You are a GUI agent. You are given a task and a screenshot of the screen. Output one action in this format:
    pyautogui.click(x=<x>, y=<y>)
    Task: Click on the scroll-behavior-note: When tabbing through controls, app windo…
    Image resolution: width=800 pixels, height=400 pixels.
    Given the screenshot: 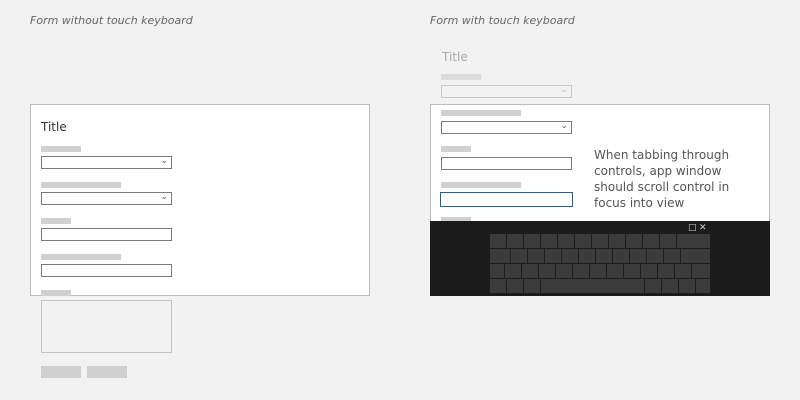 What is the action you would take?
    pyautogui.click(x=662, y=179)
    